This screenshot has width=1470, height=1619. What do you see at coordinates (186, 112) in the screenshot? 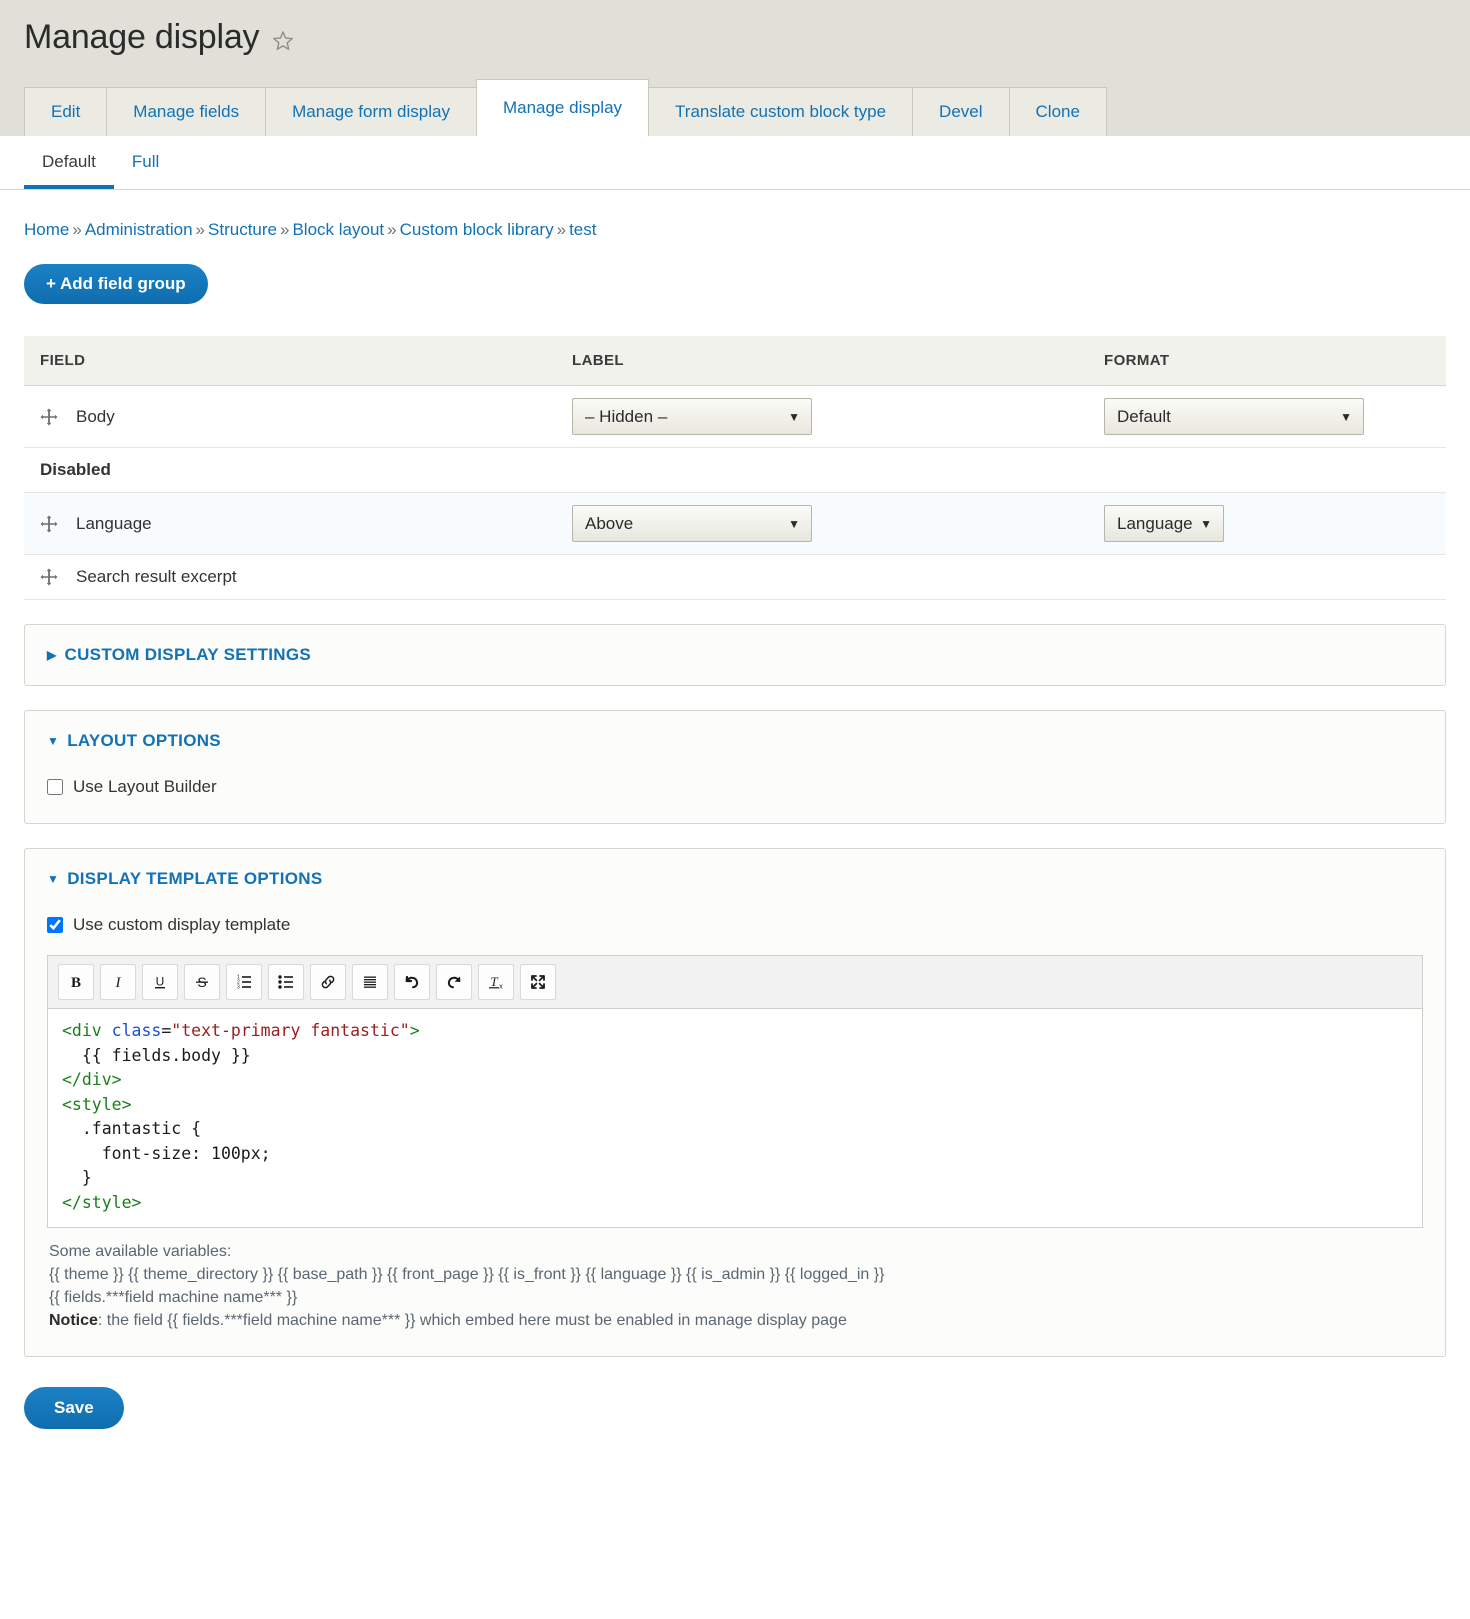
I see `tab-manage-fields: Manage fields` at bounding box center [186, 112].